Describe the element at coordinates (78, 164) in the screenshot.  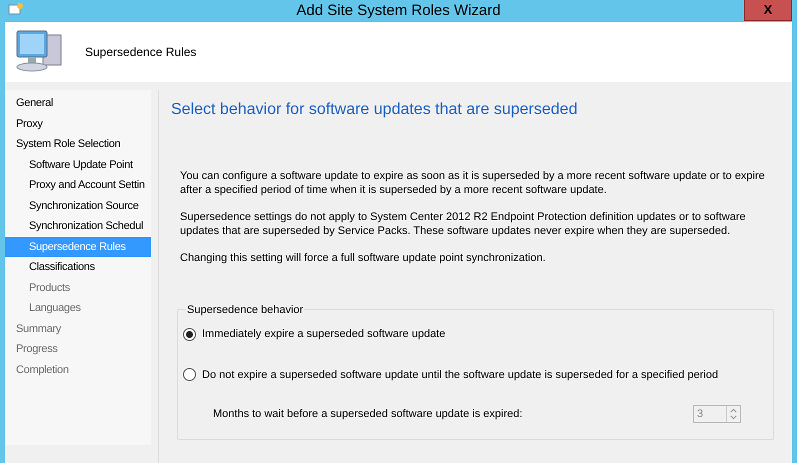
I see `nav-item: Software Update Point` at that location.